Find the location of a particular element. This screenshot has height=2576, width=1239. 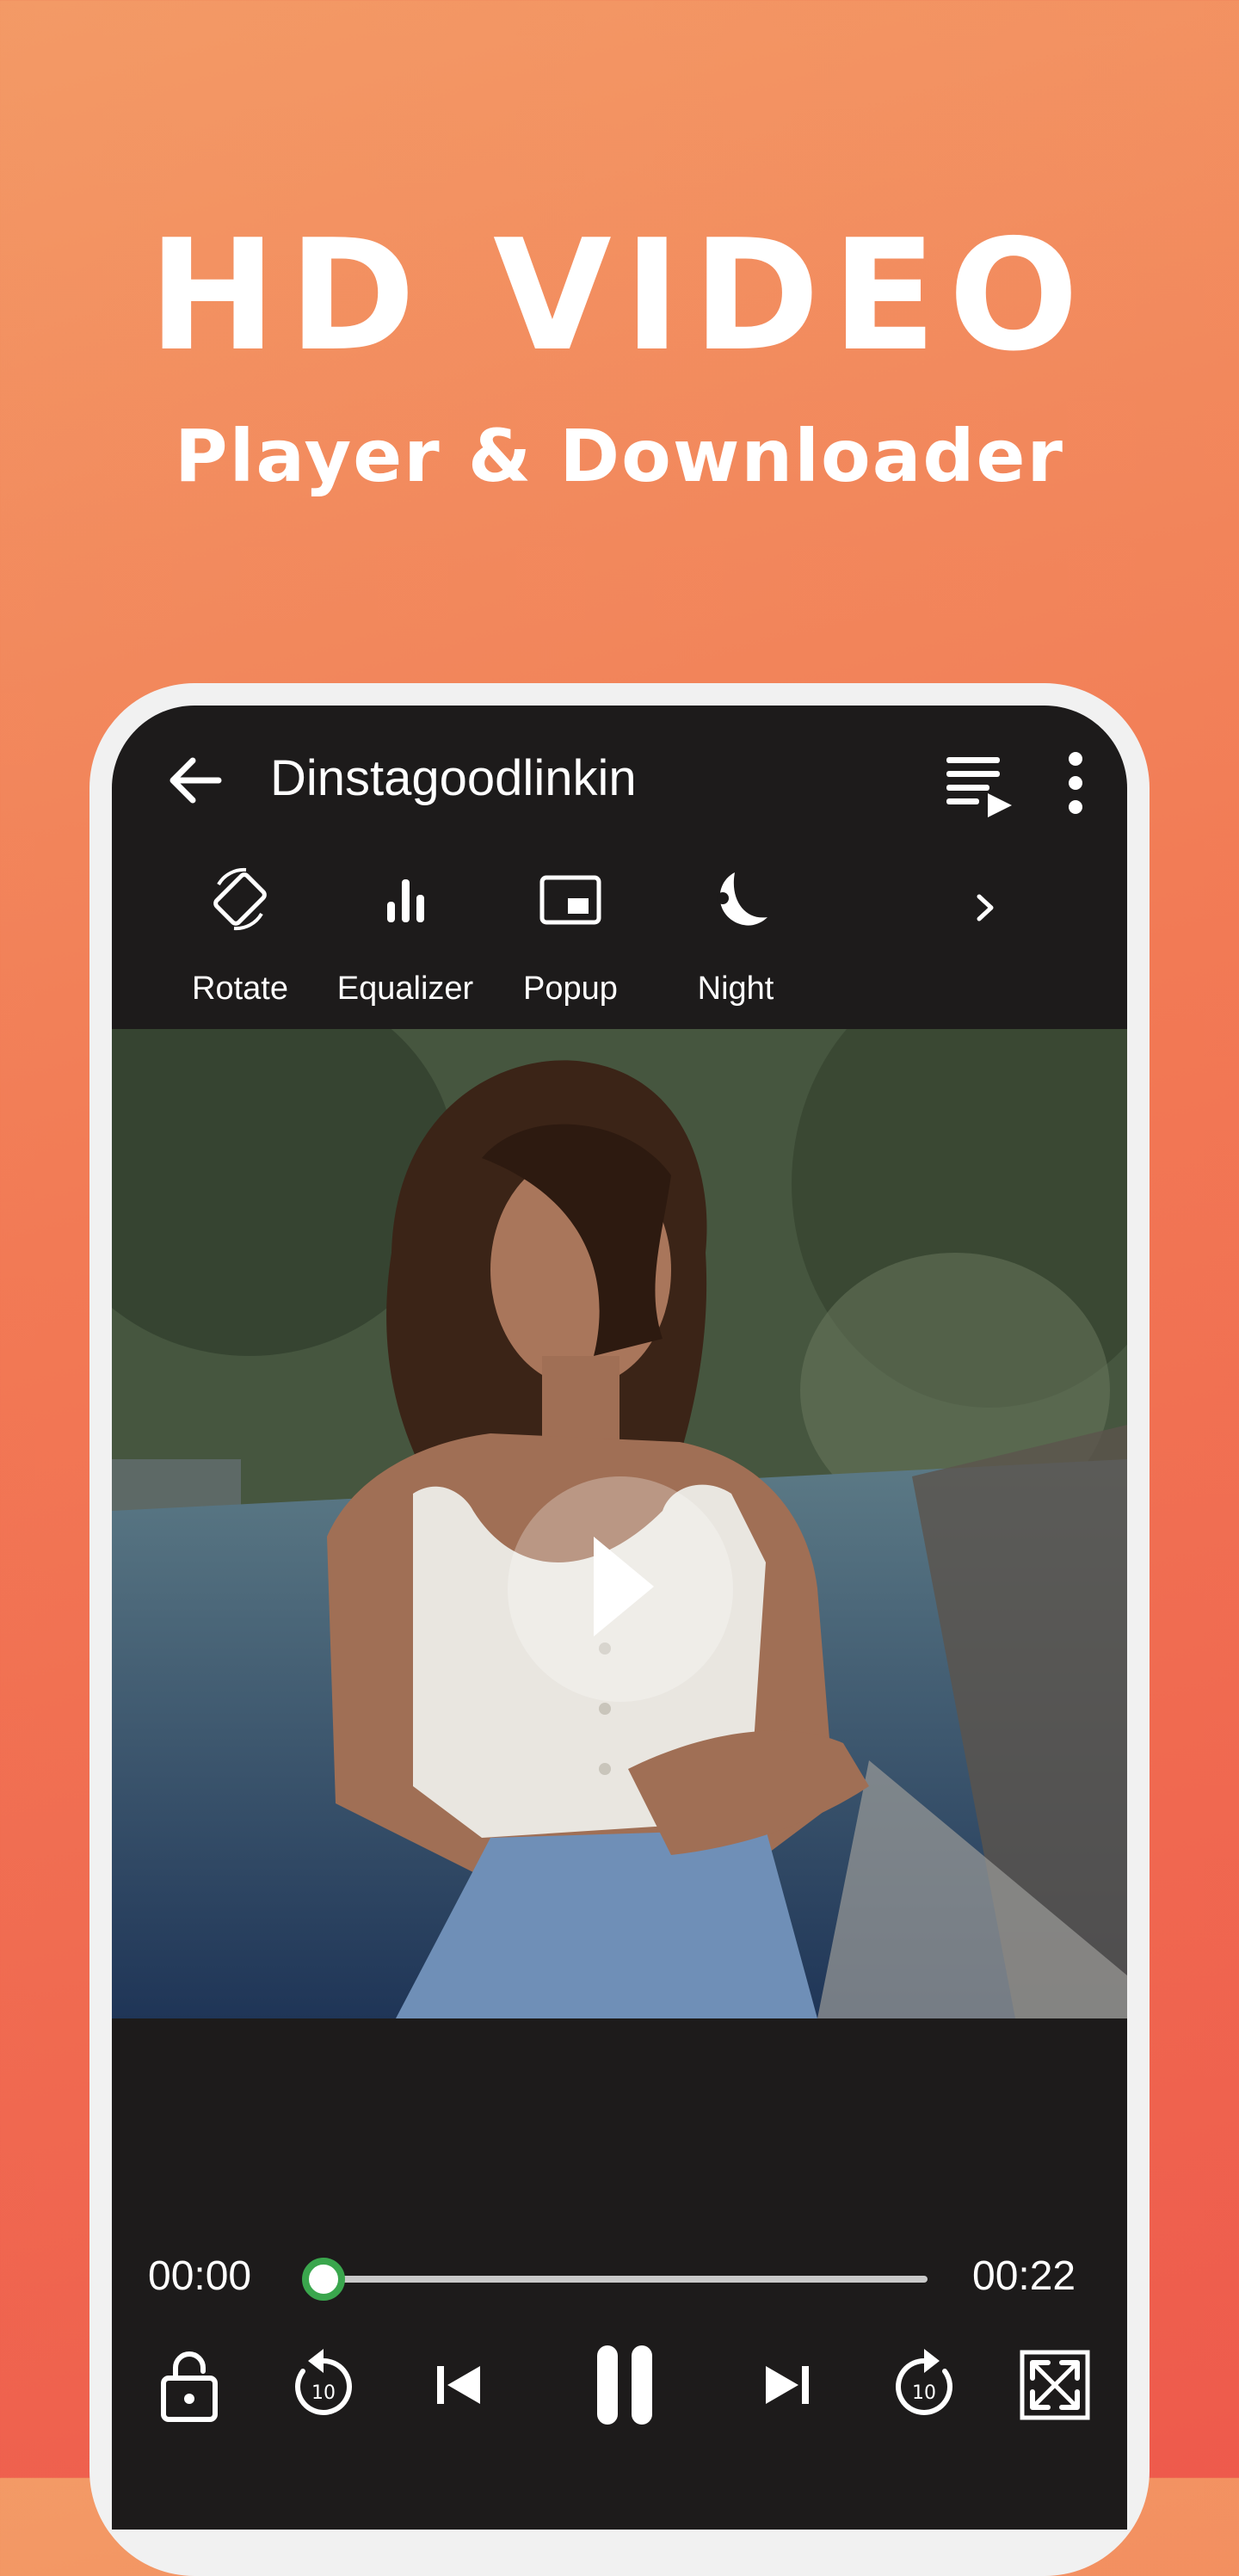

tool-label-popup: Popup is located at coordinates (570, 989).